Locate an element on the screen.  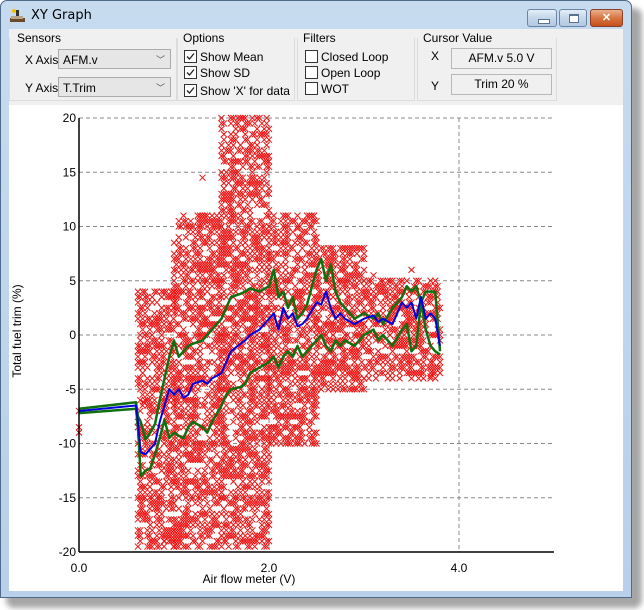
y-tick-label: 0 is located at coordinates (72, 335).